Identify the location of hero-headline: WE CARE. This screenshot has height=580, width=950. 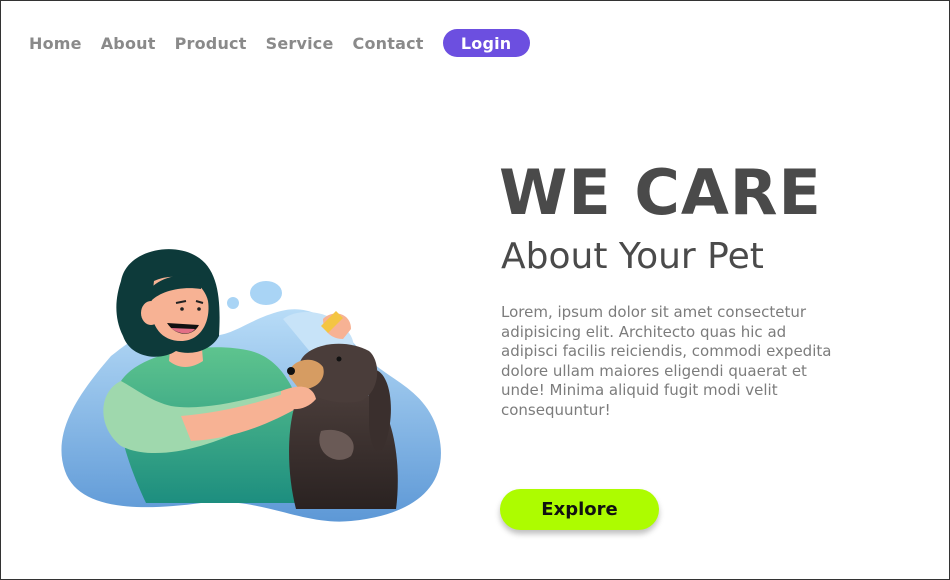
(660, 192).